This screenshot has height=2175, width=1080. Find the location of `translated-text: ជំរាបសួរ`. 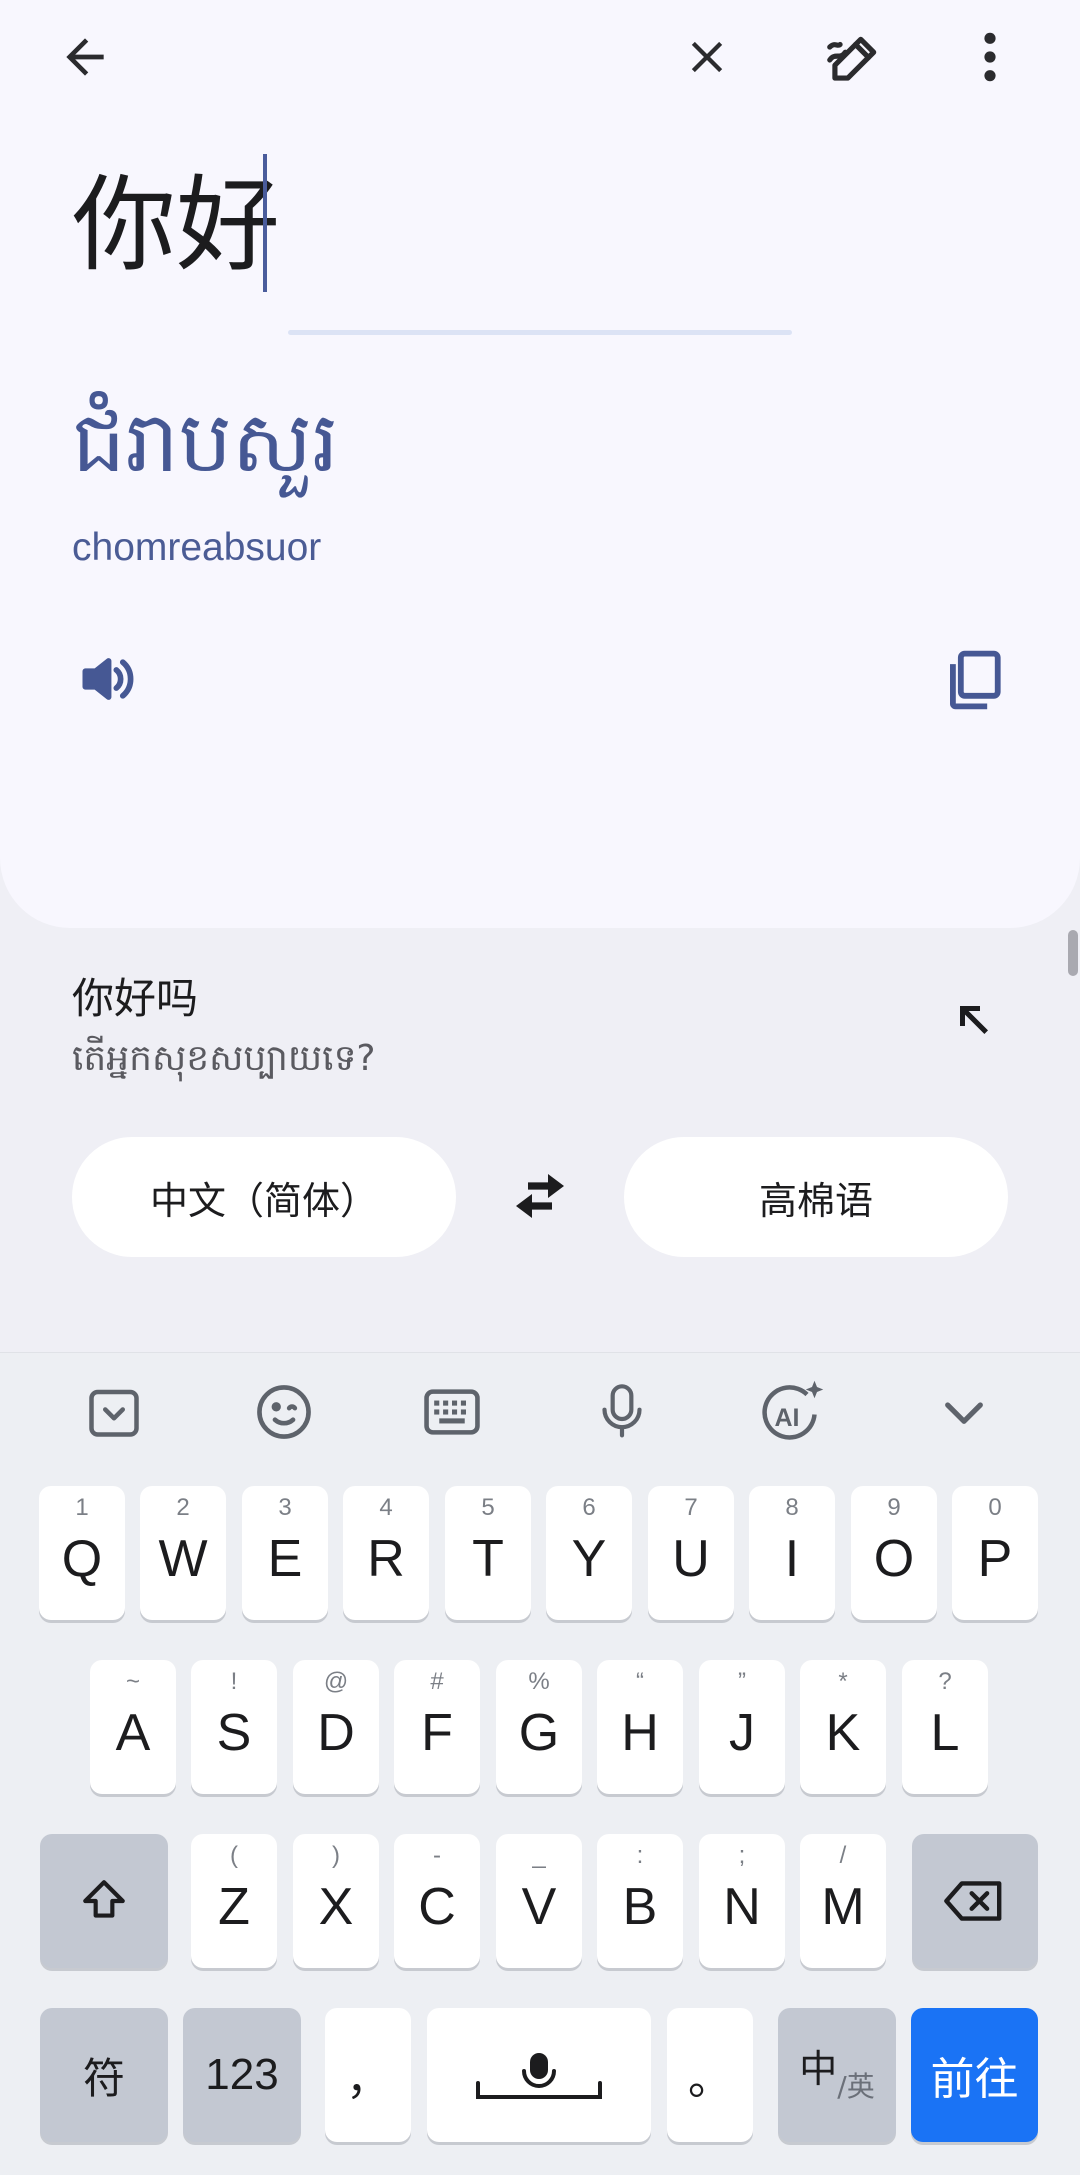

translated-text: ជំរាបសួរ is located at coordinates (205, 442).